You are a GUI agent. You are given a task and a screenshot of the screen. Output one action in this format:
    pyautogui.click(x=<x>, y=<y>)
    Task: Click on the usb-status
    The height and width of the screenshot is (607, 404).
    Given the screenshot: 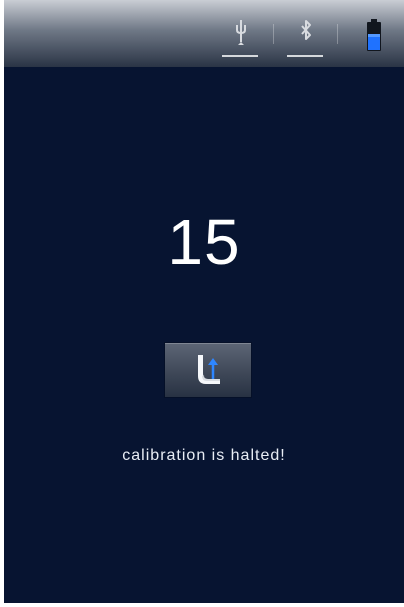 What is the action you would take?
    pyautogui.click(x=241, y=33)
    